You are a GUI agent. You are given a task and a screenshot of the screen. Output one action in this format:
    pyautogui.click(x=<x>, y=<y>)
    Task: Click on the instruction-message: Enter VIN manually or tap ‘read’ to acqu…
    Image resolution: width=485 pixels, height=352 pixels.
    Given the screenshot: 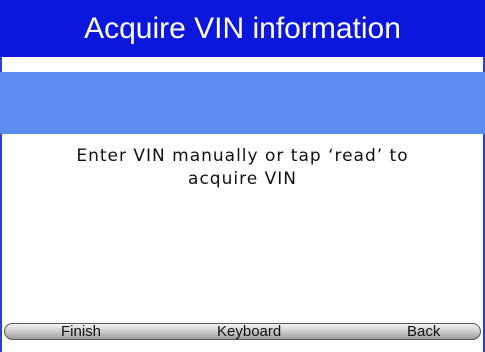 What is the action you would take?
    pyautogui.click(x=242, y=168)
    